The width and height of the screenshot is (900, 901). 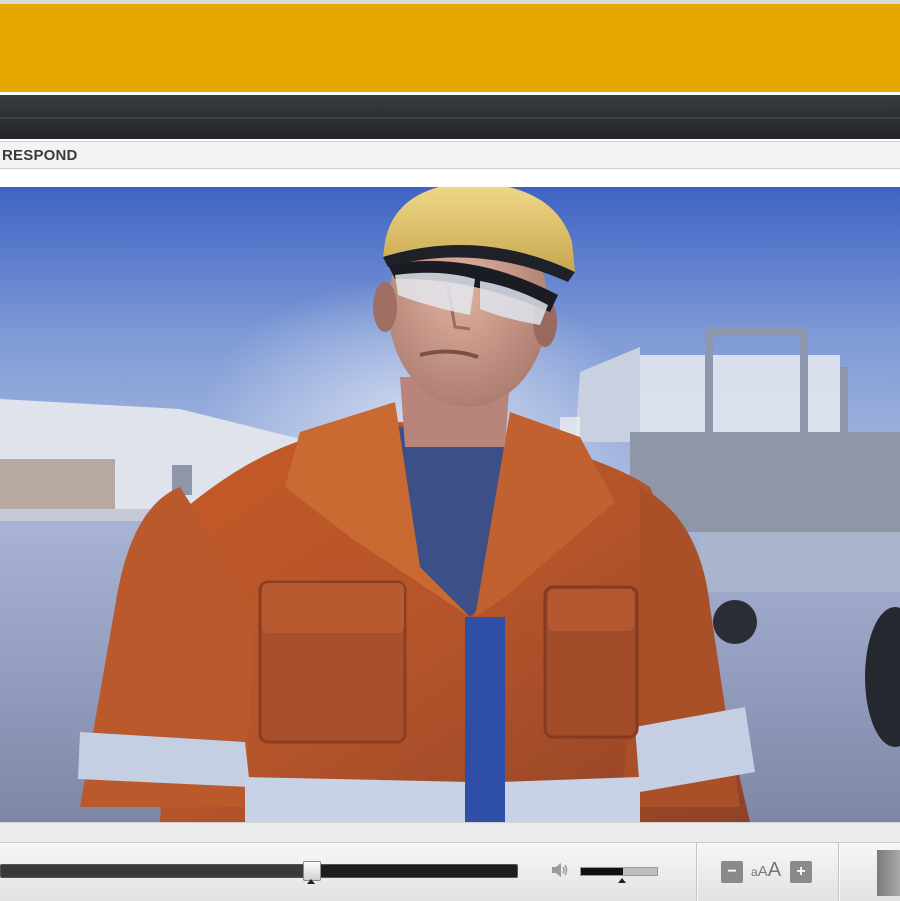 I want to click on volume-fill, so click(x=602, y=871).